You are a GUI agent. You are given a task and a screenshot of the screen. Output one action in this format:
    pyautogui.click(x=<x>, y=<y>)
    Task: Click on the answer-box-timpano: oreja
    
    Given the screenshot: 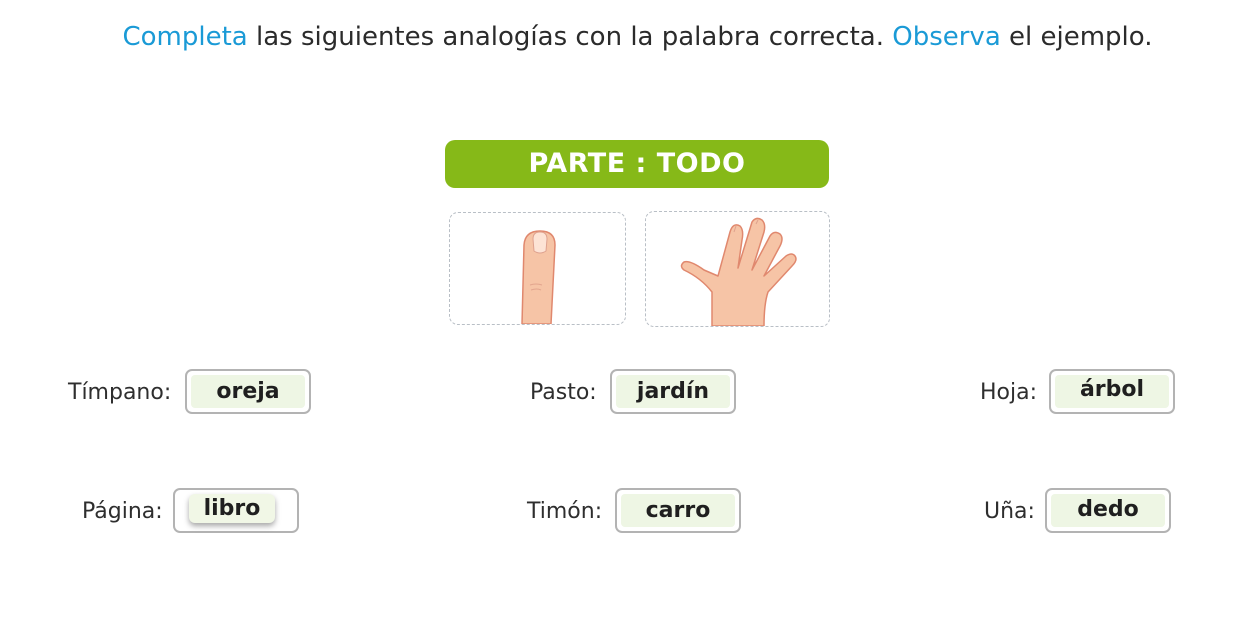 What is the action you would take?
    pyautogui.click(x=248, y=391)
    